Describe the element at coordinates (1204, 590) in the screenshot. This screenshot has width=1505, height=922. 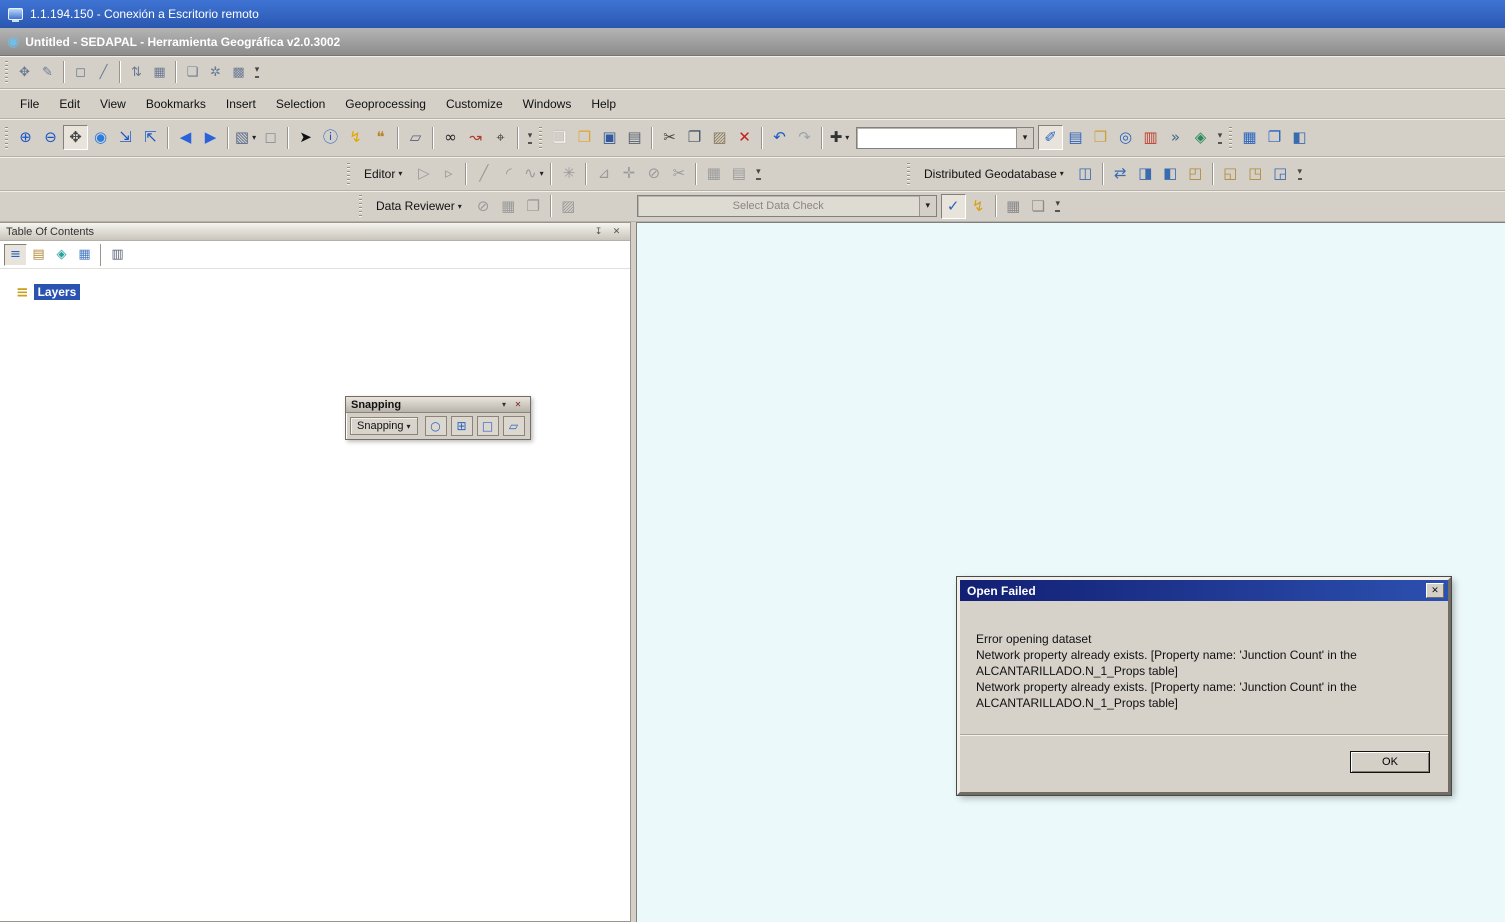
I see `dialog-titlebar: Open Failed ✕` at that location.